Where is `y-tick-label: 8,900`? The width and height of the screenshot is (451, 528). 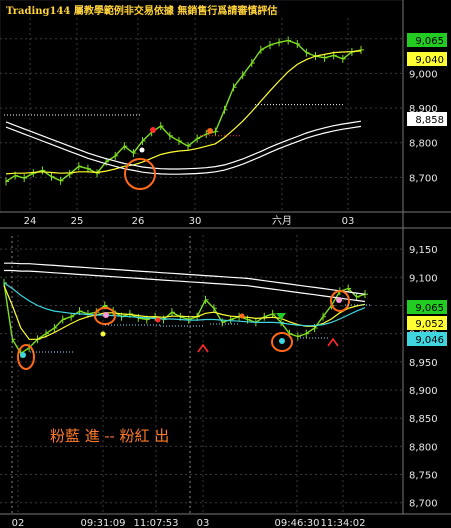
y-tick-label: 8,900 is located at coordinates (423, 391).